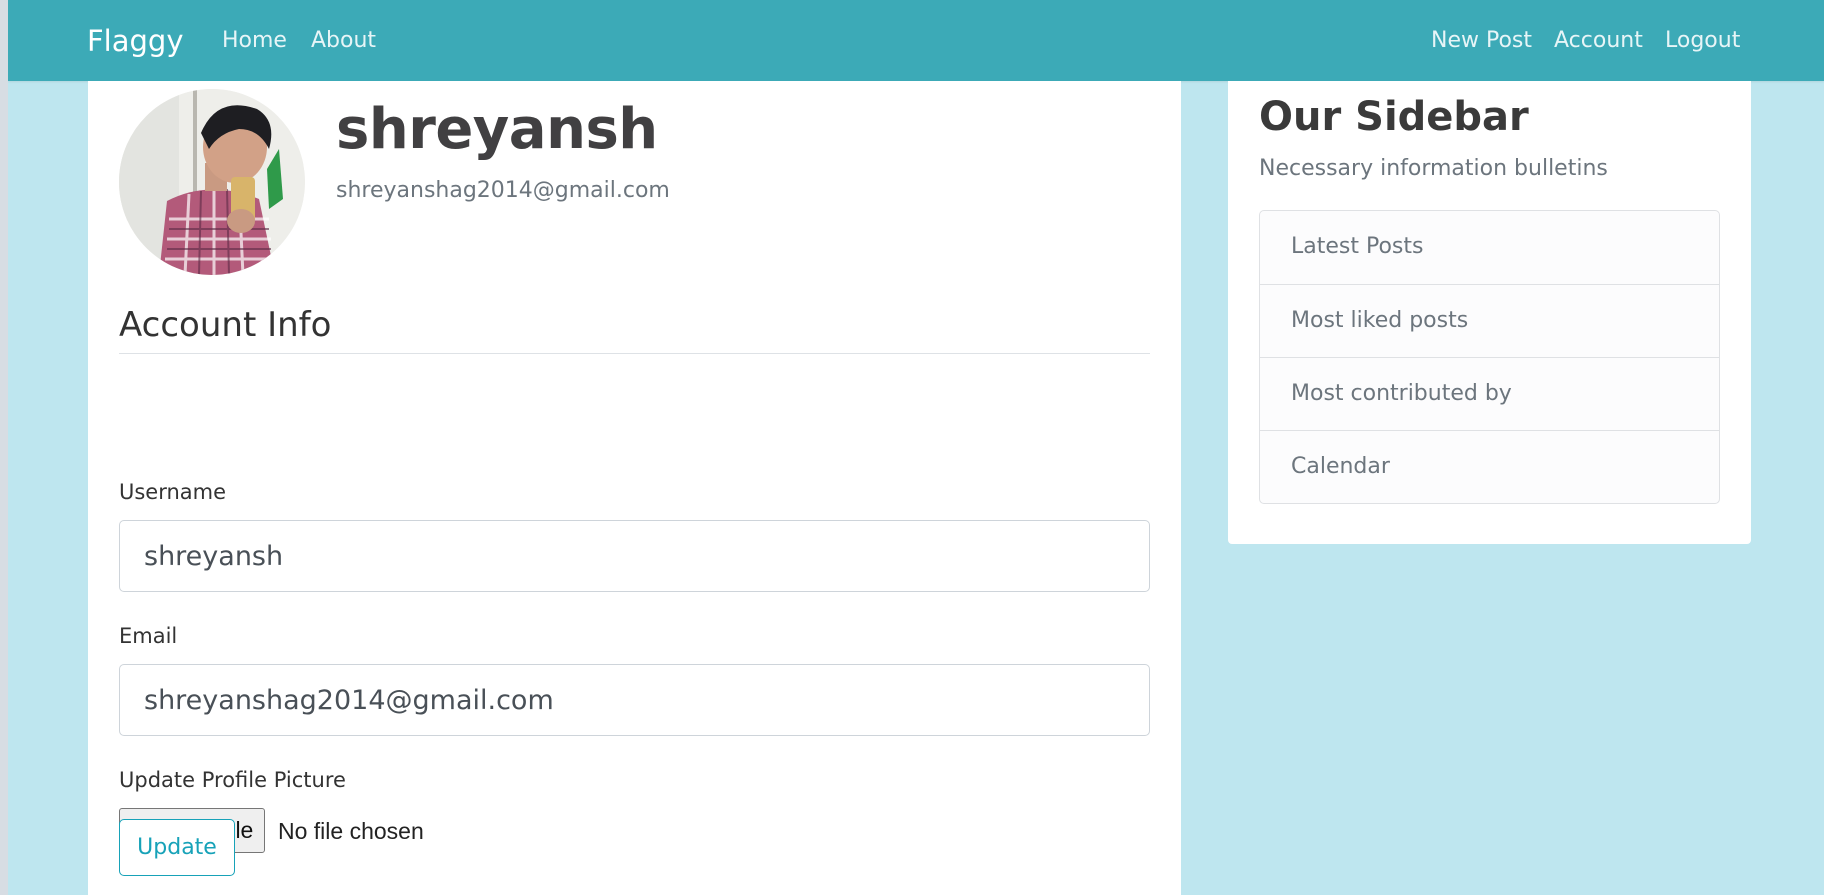  What do you see at coordinates (1702, 41) in the screenshot?
I see `nav-logout-link: Logout` at bounding box center [1702, 41].